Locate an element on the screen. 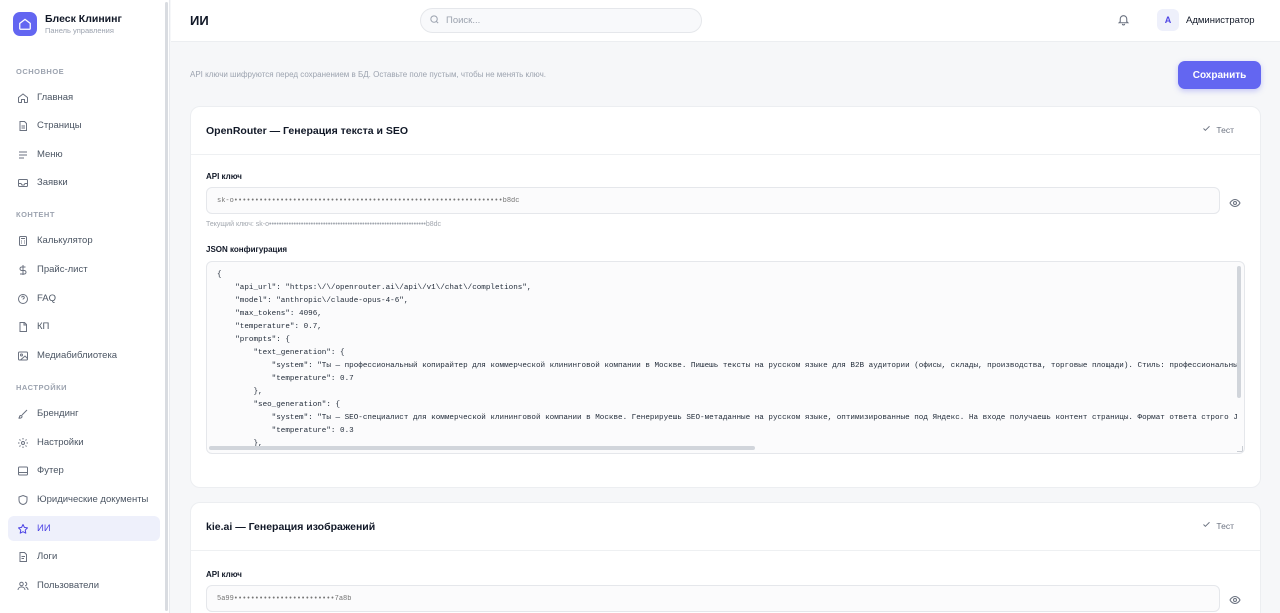 The height and width of the screenshot is (613, 1280). user-menu: A Администратор is located at coordinates (1206, 20).